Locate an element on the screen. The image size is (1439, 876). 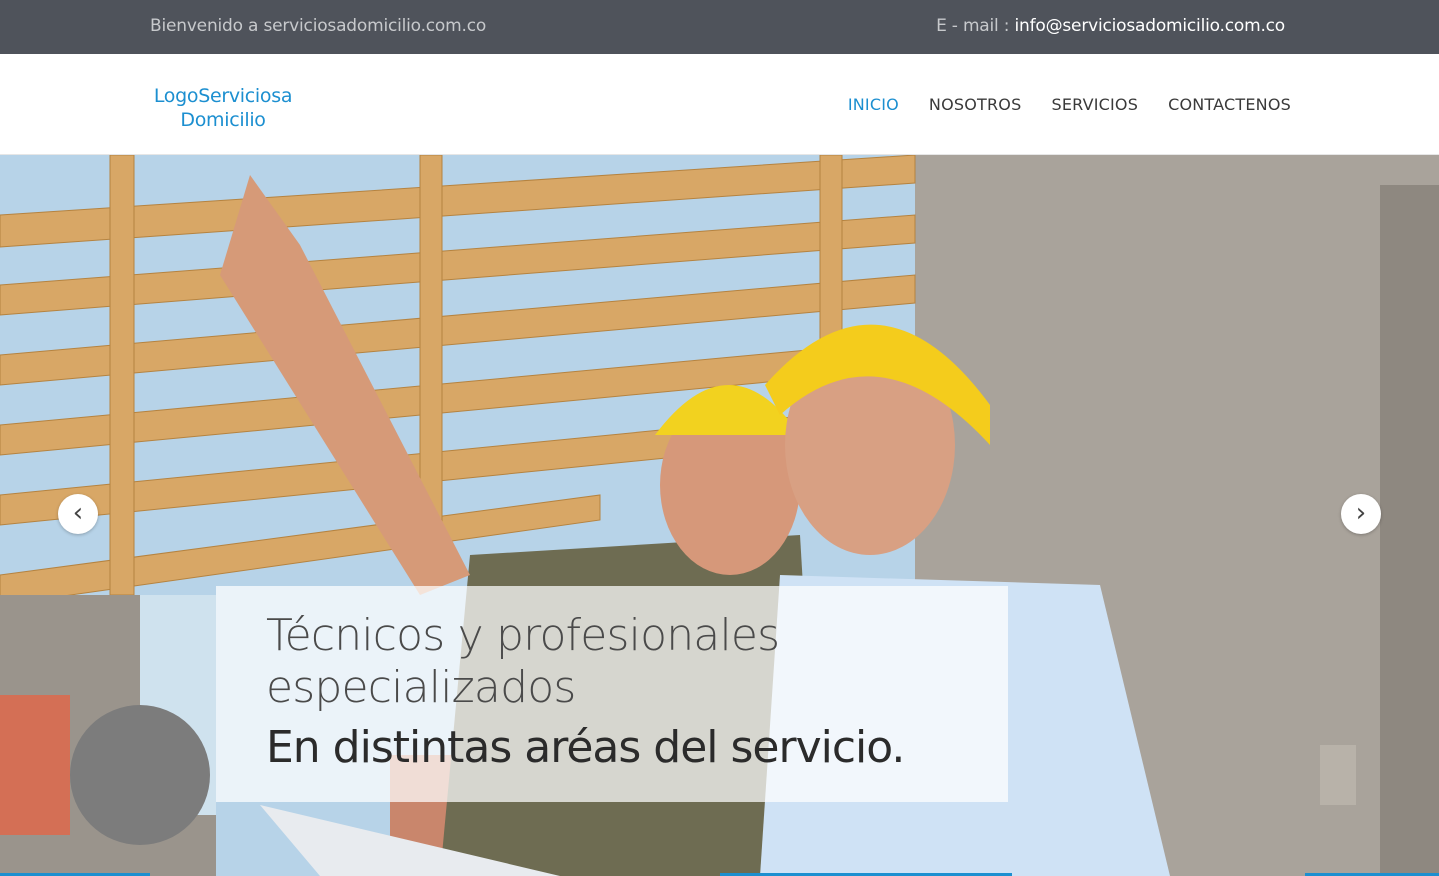
prev-slide-button: ‹ is located at coordinates (78, 514).